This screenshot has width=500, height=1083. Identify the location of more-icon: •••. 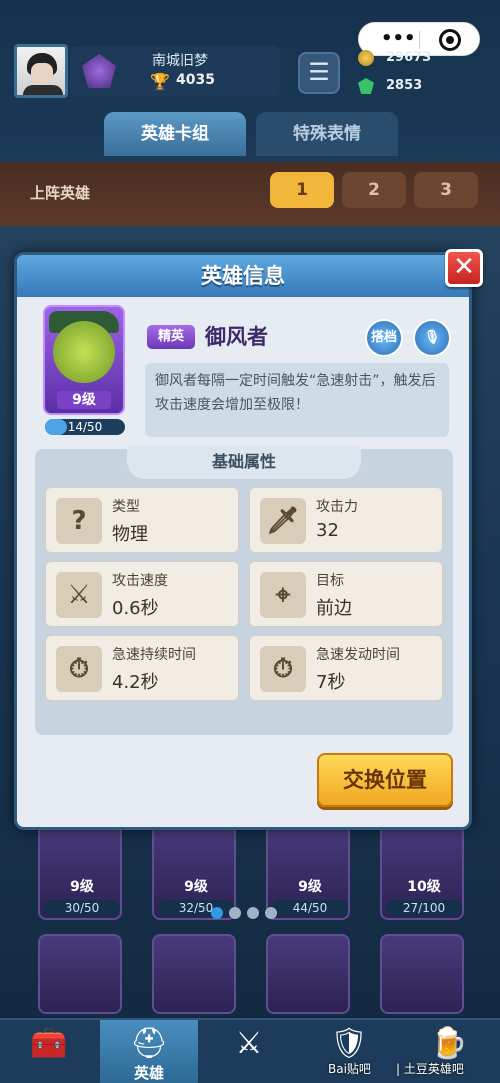
(398, 38).